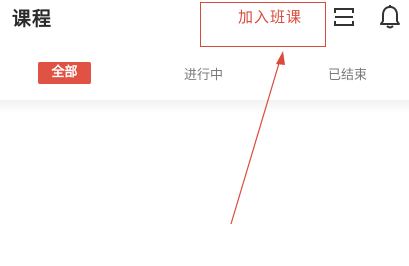 This screenshot has width=409, height=266. I want to click on tab-all: 全部, so click(64, 73).